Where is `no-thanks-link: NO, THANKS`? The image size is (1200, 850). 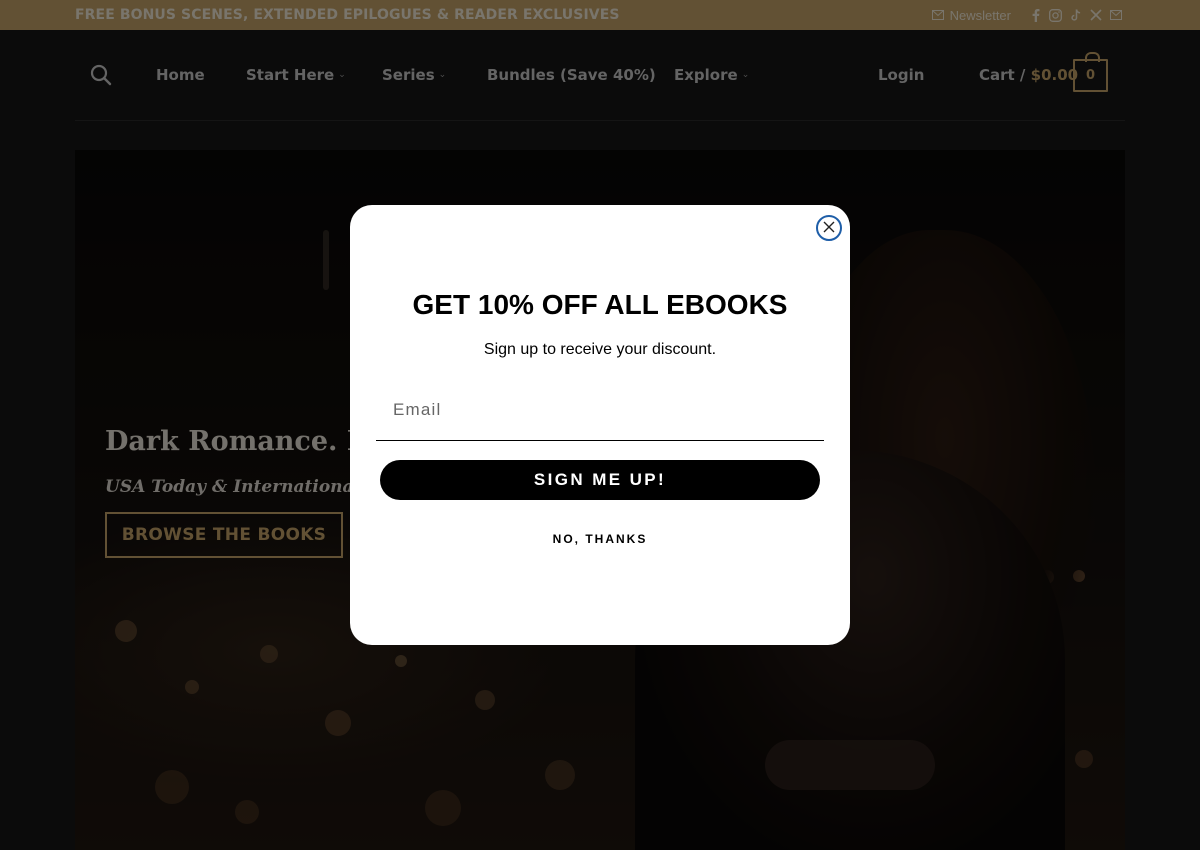
no-thanks-link: NO, THANKS is located at coordinates (600, 539).